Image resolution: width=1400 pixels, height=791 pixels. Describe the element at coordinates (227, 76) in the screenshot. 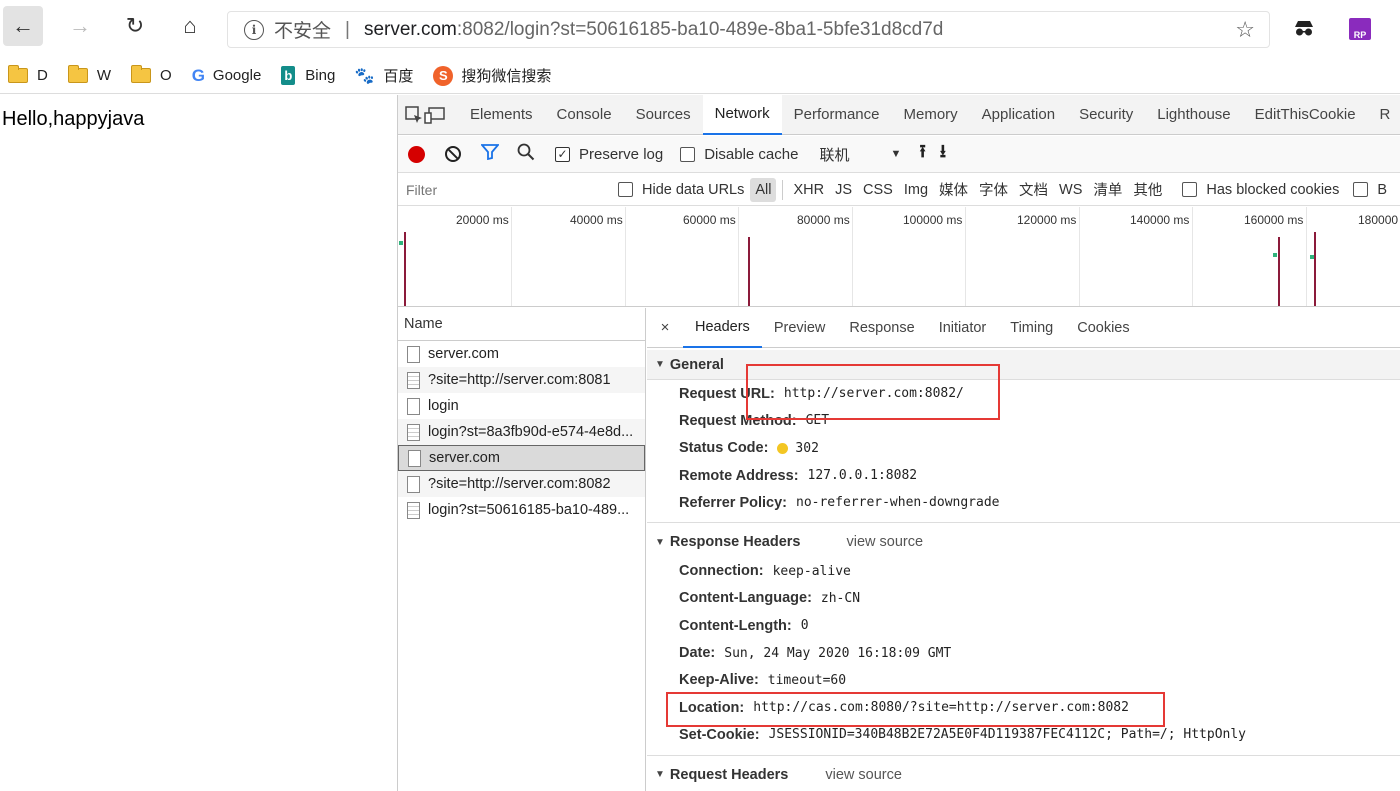

I see `bookmark-google: G Google` at that location.